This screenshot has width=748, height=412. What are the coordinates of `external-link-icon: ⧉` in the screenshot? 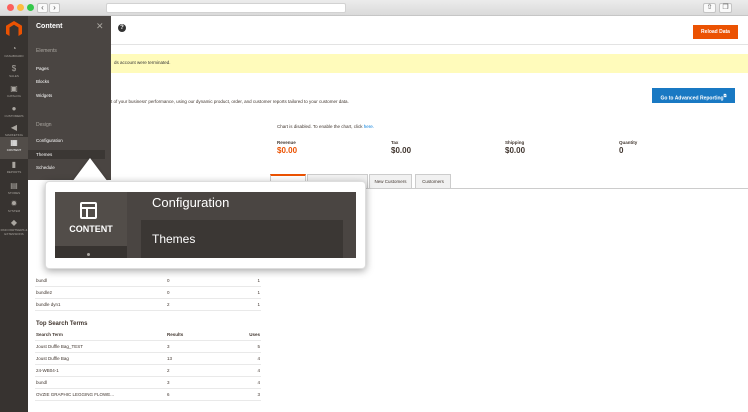 It's located at (725, 95).